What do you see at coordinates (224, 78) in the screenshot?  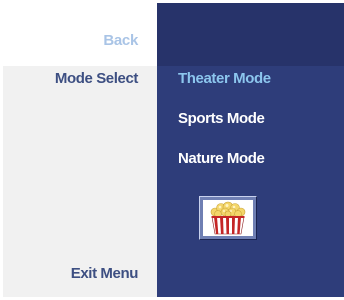 I see `menu-item-theater-mode: Theater Mode` at bounding box center [224, 78].